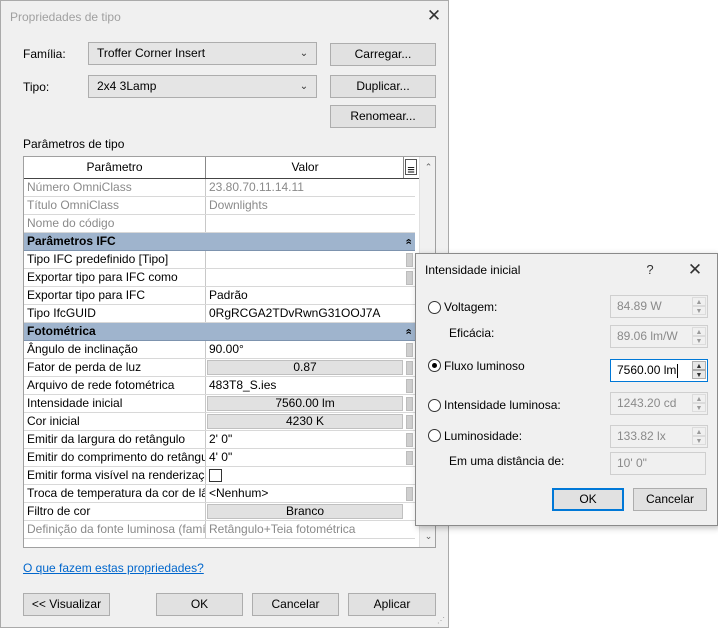 The height and width of the screenshot is (628, 718). I want to click on table-row: Número OmniClass 23.80.70.11.14.11, so click(214, 188).